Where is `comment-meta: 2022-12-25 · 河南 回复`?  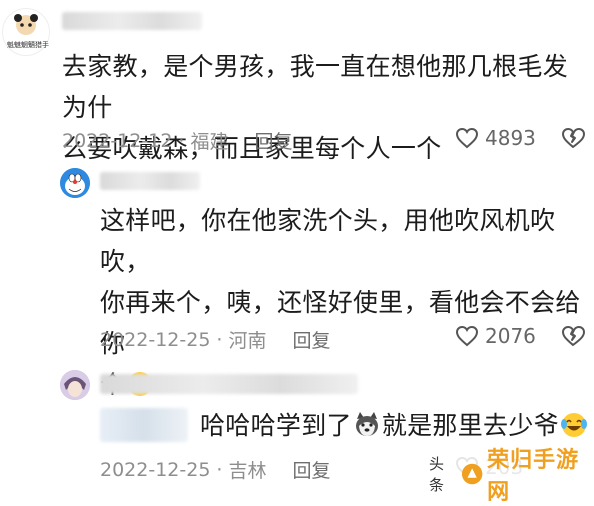
comment-meta: 2022-12-25 · 河南 回复 is located at coordinates (215, 339).